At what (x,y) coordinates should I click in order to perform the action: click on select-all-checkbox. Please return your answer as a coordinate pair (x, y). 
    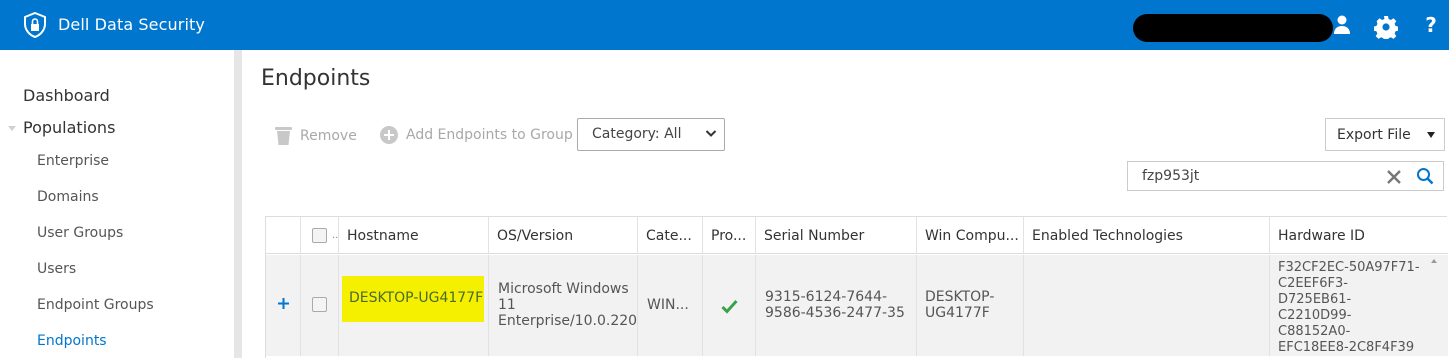
    Looking at the image, I should click on (319, 235).